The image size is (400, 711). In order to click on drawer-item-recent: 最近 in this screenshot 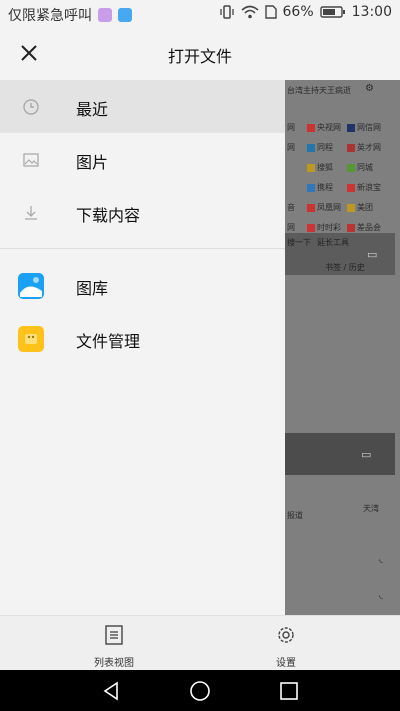, I will do `click(142, 106)`.